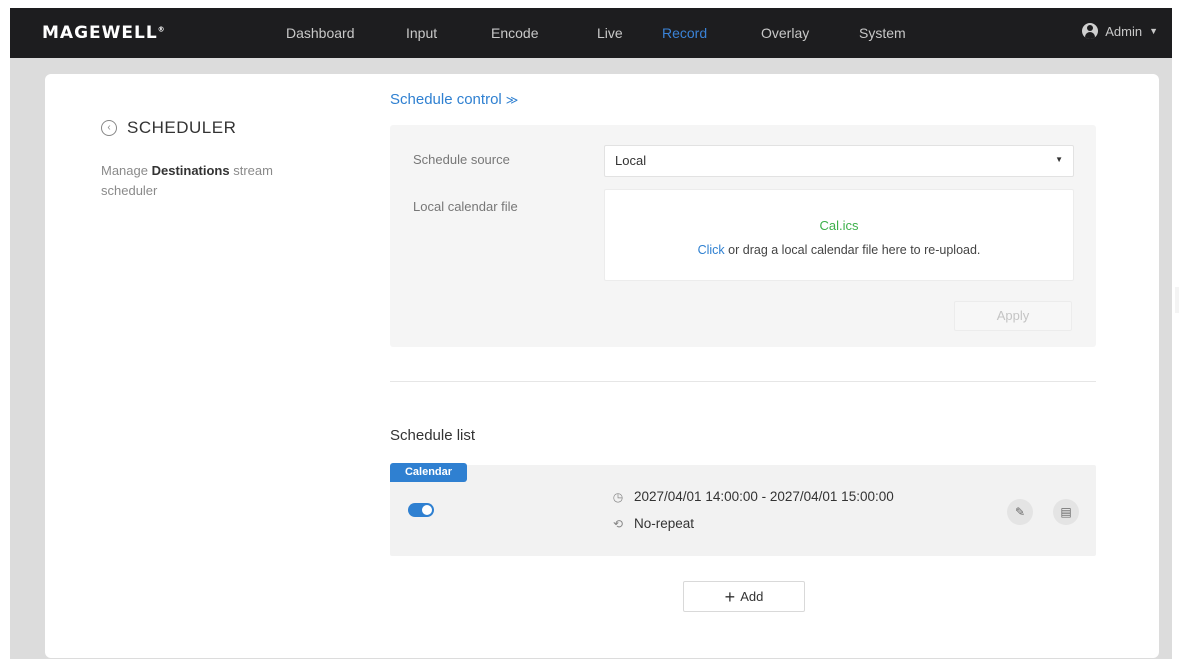  What do you see at coordinates (610, 33) in the screenshot?
I see `nav-live: Live` at bounding box center [610, 33].